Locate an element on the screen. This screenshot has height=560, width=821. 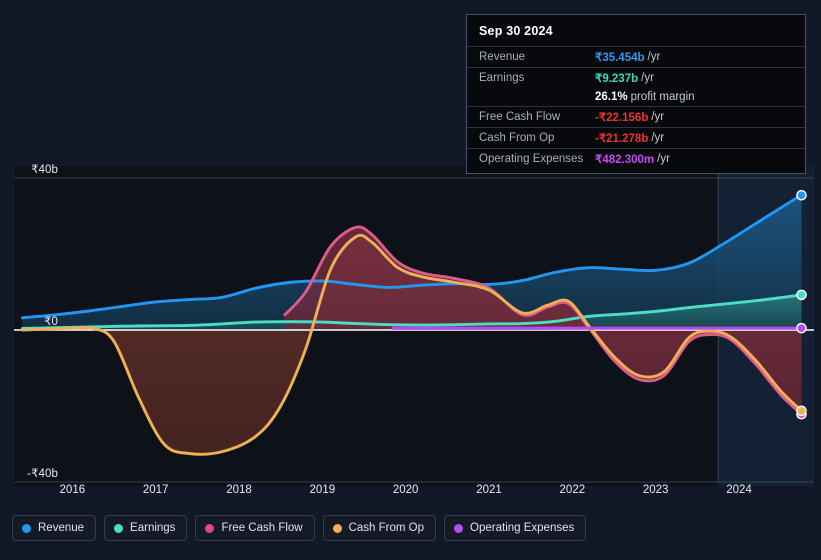
legend-item-revenue: Revenue is located at coordinates (54, 528).